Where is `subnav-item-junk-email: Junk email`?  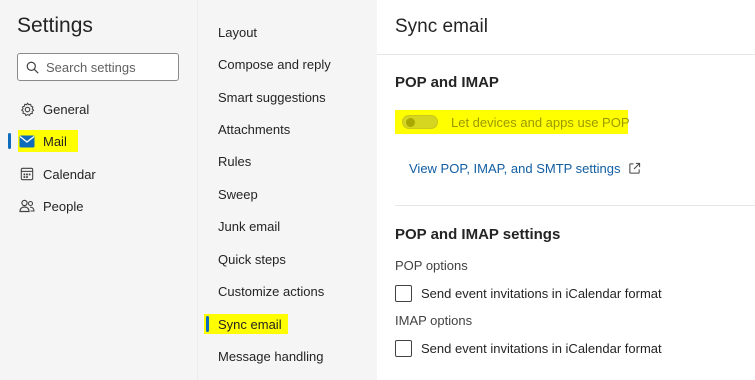
subnav-item-junk-email: Junk email is located at coordinates (249, 226).